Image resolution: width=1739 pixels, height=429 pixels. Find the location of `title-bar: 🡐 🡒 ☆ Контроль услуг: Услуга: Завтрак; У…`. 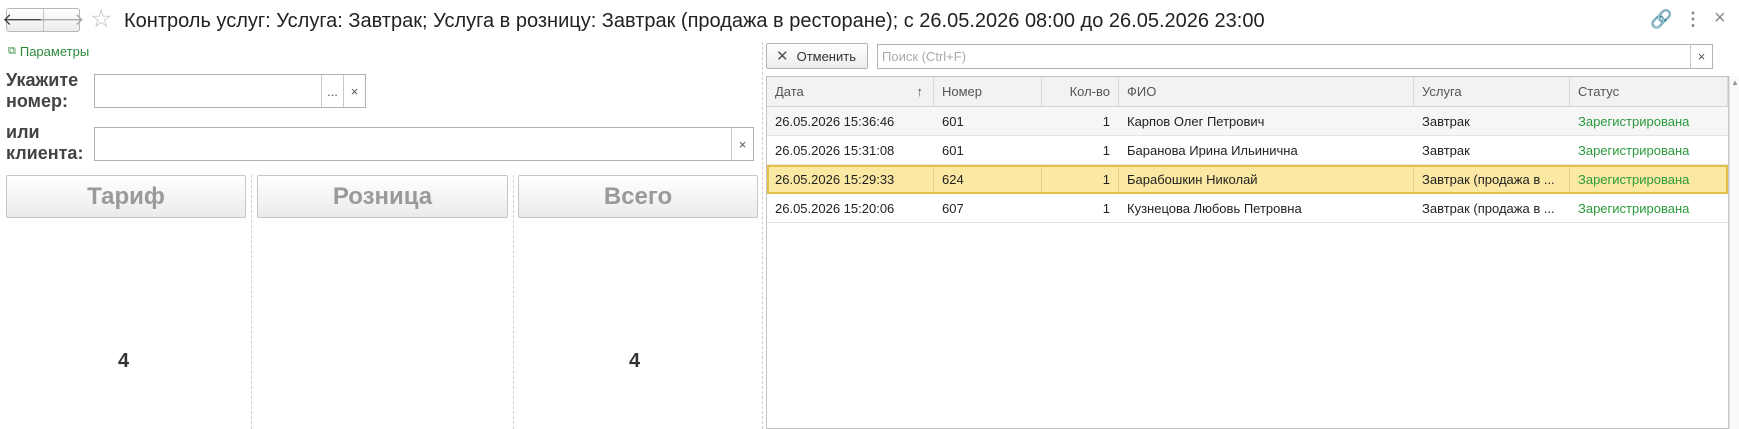

title-bar: 🡐 🡒 ☆ Контроль услуг: Услуга: Завтрак; У… is located at coordinates (869, 20).